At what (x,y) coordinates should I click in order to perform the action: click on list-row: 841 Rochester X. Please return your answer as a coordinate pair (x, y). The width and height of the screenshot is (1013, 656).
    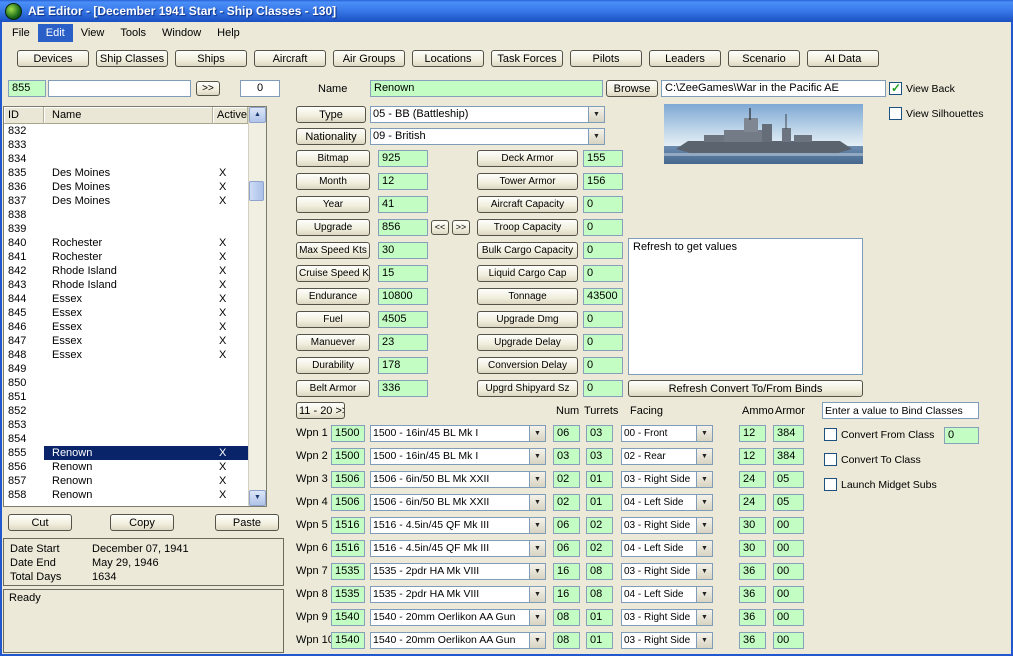
    Looking at the image, I should click on (126, 257).